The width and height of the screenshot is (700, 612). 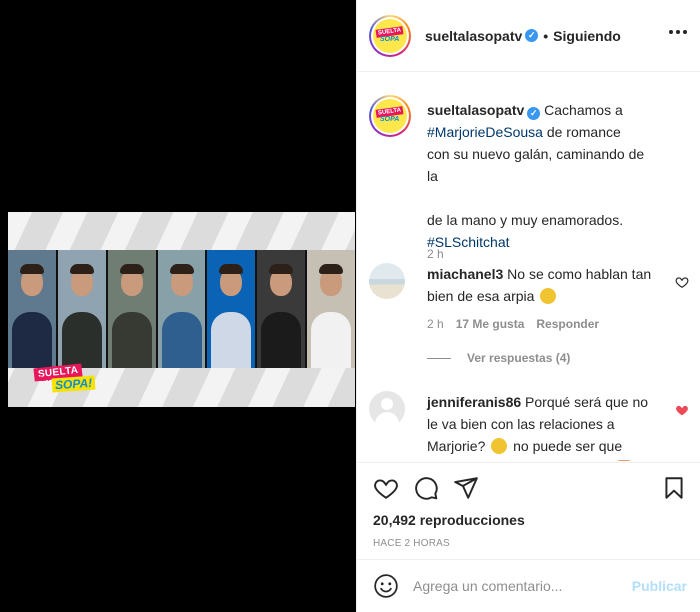 I want to click on photo-collage, so click(x=181, y=309).